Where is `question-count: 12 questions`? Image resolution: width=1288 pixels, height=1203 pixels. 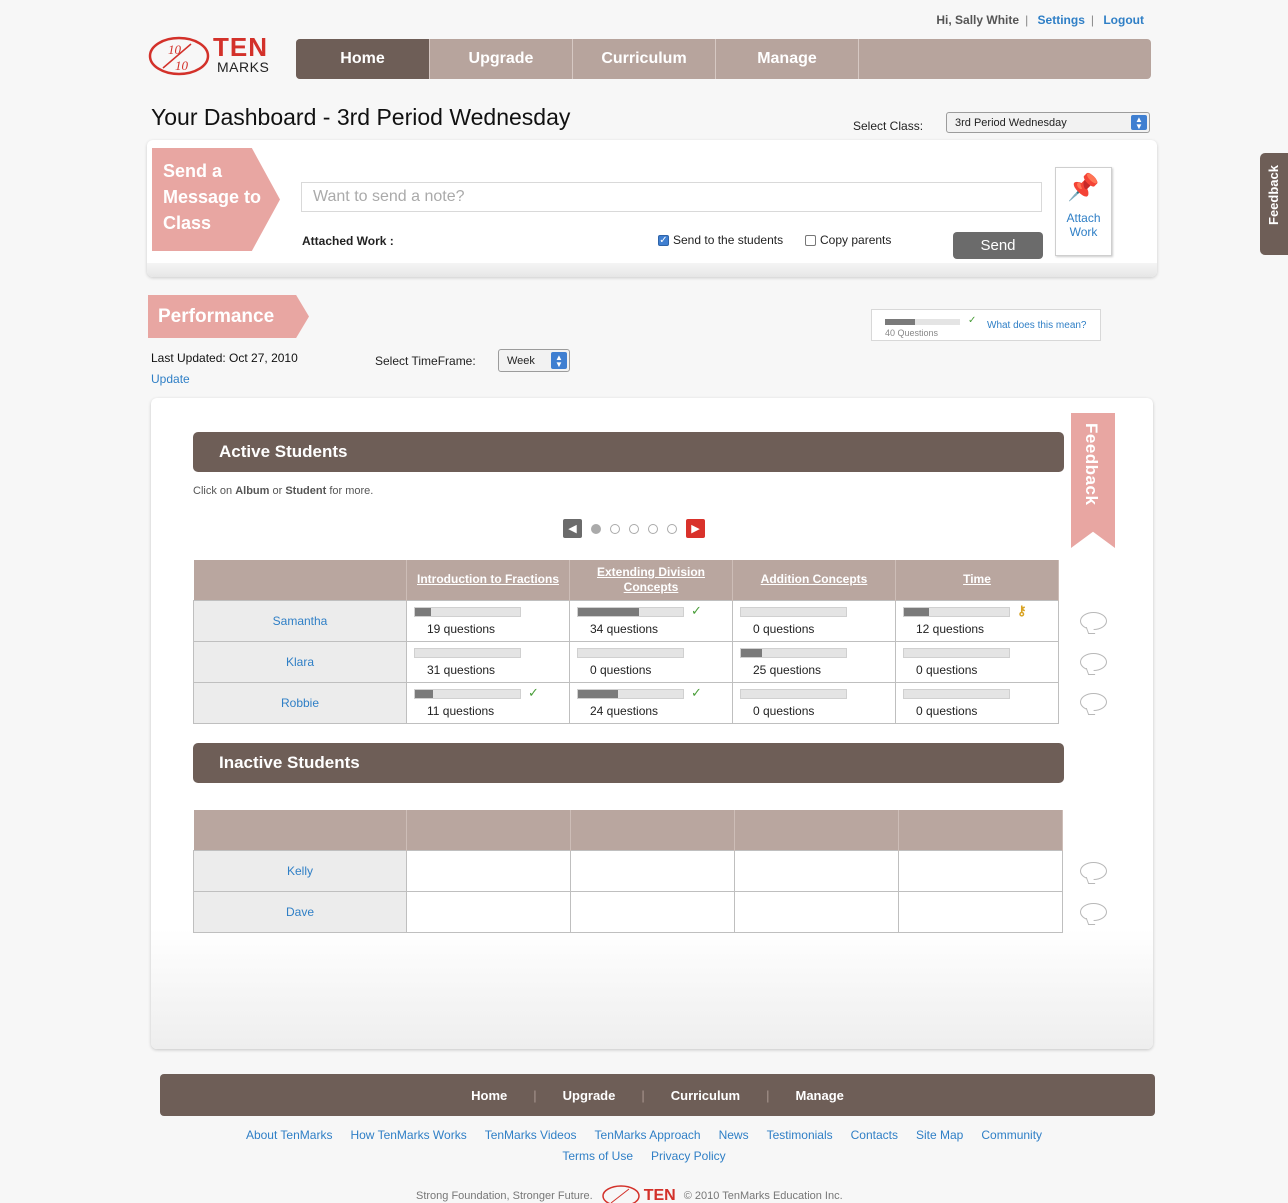
question-count: 12 questions is located at coordinates (950, 629).